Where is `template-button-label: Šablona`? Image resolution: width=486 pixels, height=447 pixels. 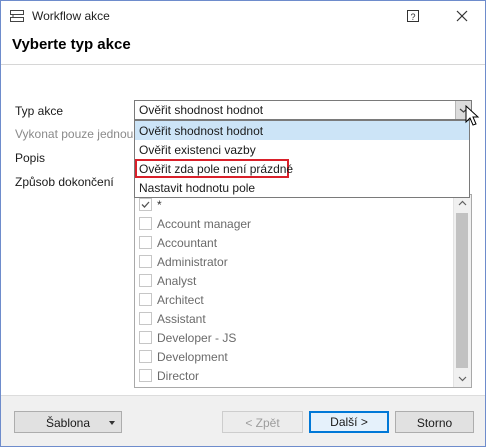
template-button-label: Šablona is located at coordinates (68, 423).